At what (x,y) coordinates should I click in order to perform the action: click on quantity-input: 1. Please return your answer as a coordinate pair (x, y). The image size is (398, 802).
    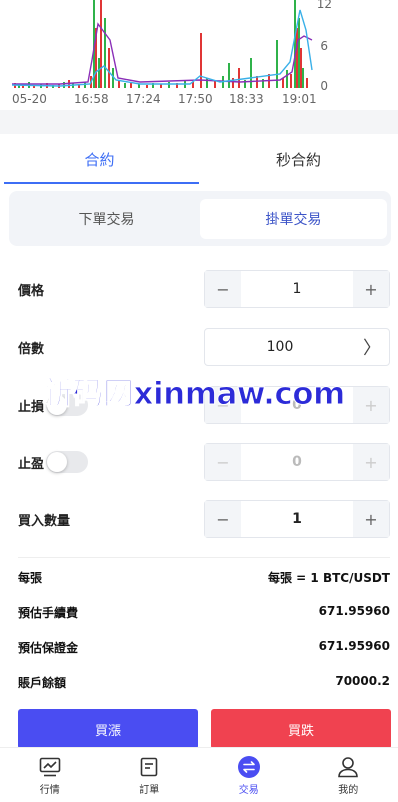
    Looking at the image, I should click on (297, 519).